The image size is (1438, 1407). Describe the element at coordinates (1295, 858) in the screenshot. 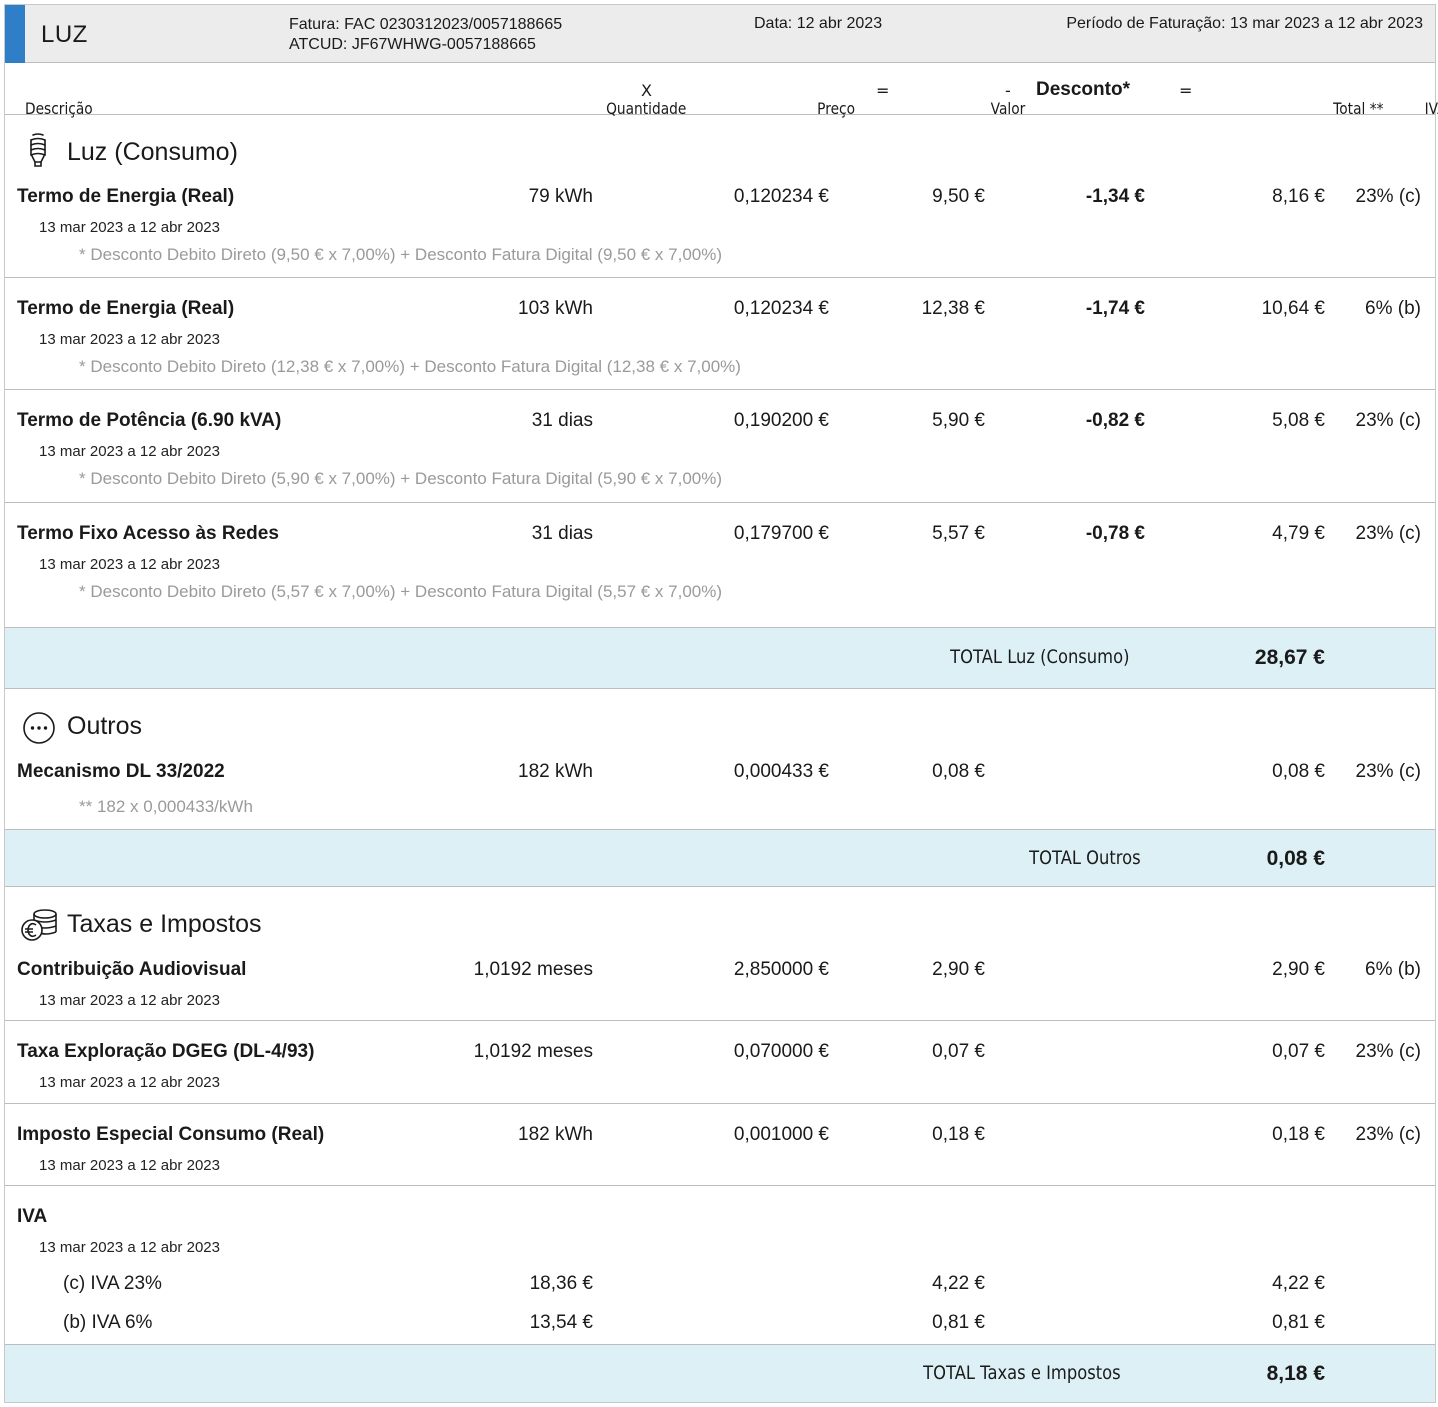

I see `total-value: 0,08 €` at that location.